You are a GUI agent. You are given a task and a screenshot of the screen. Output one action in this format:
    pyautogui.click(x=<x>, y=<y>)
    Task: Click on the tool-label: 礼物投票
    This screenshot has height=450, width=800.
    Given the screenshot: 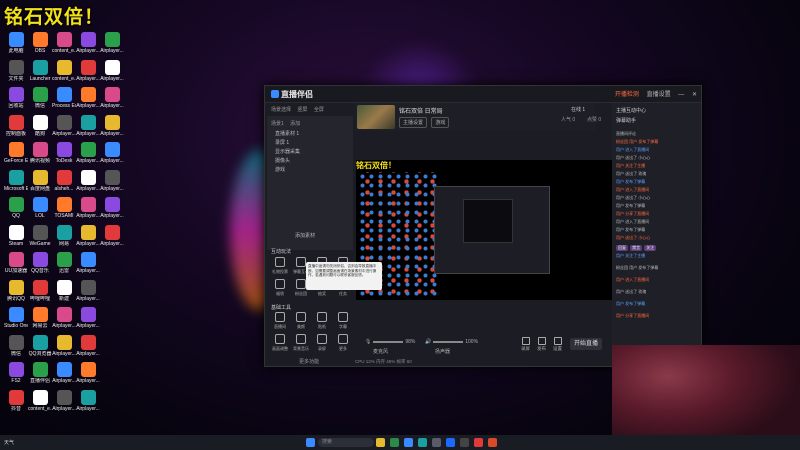 What is the action you would take?
    pyautogui.click(x=280, y=271)
    